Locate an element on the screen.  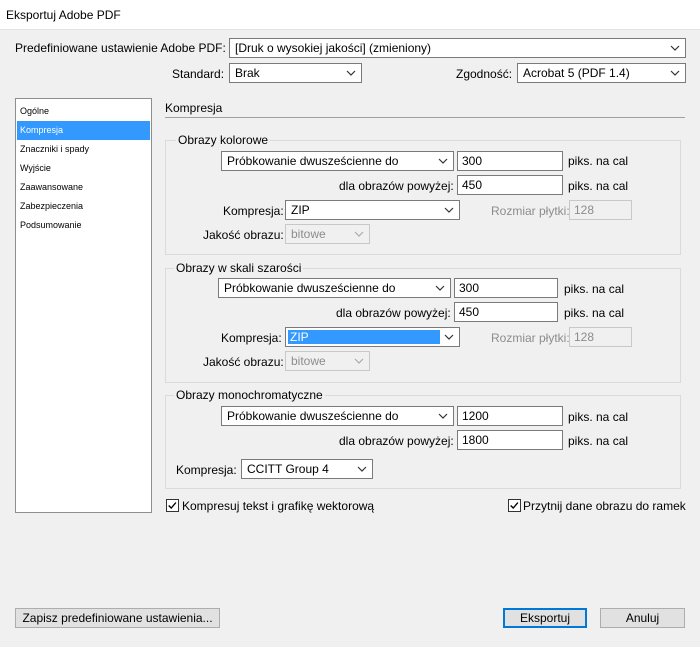
color-resolution-value: 300 is located at coordinates (472, 161).